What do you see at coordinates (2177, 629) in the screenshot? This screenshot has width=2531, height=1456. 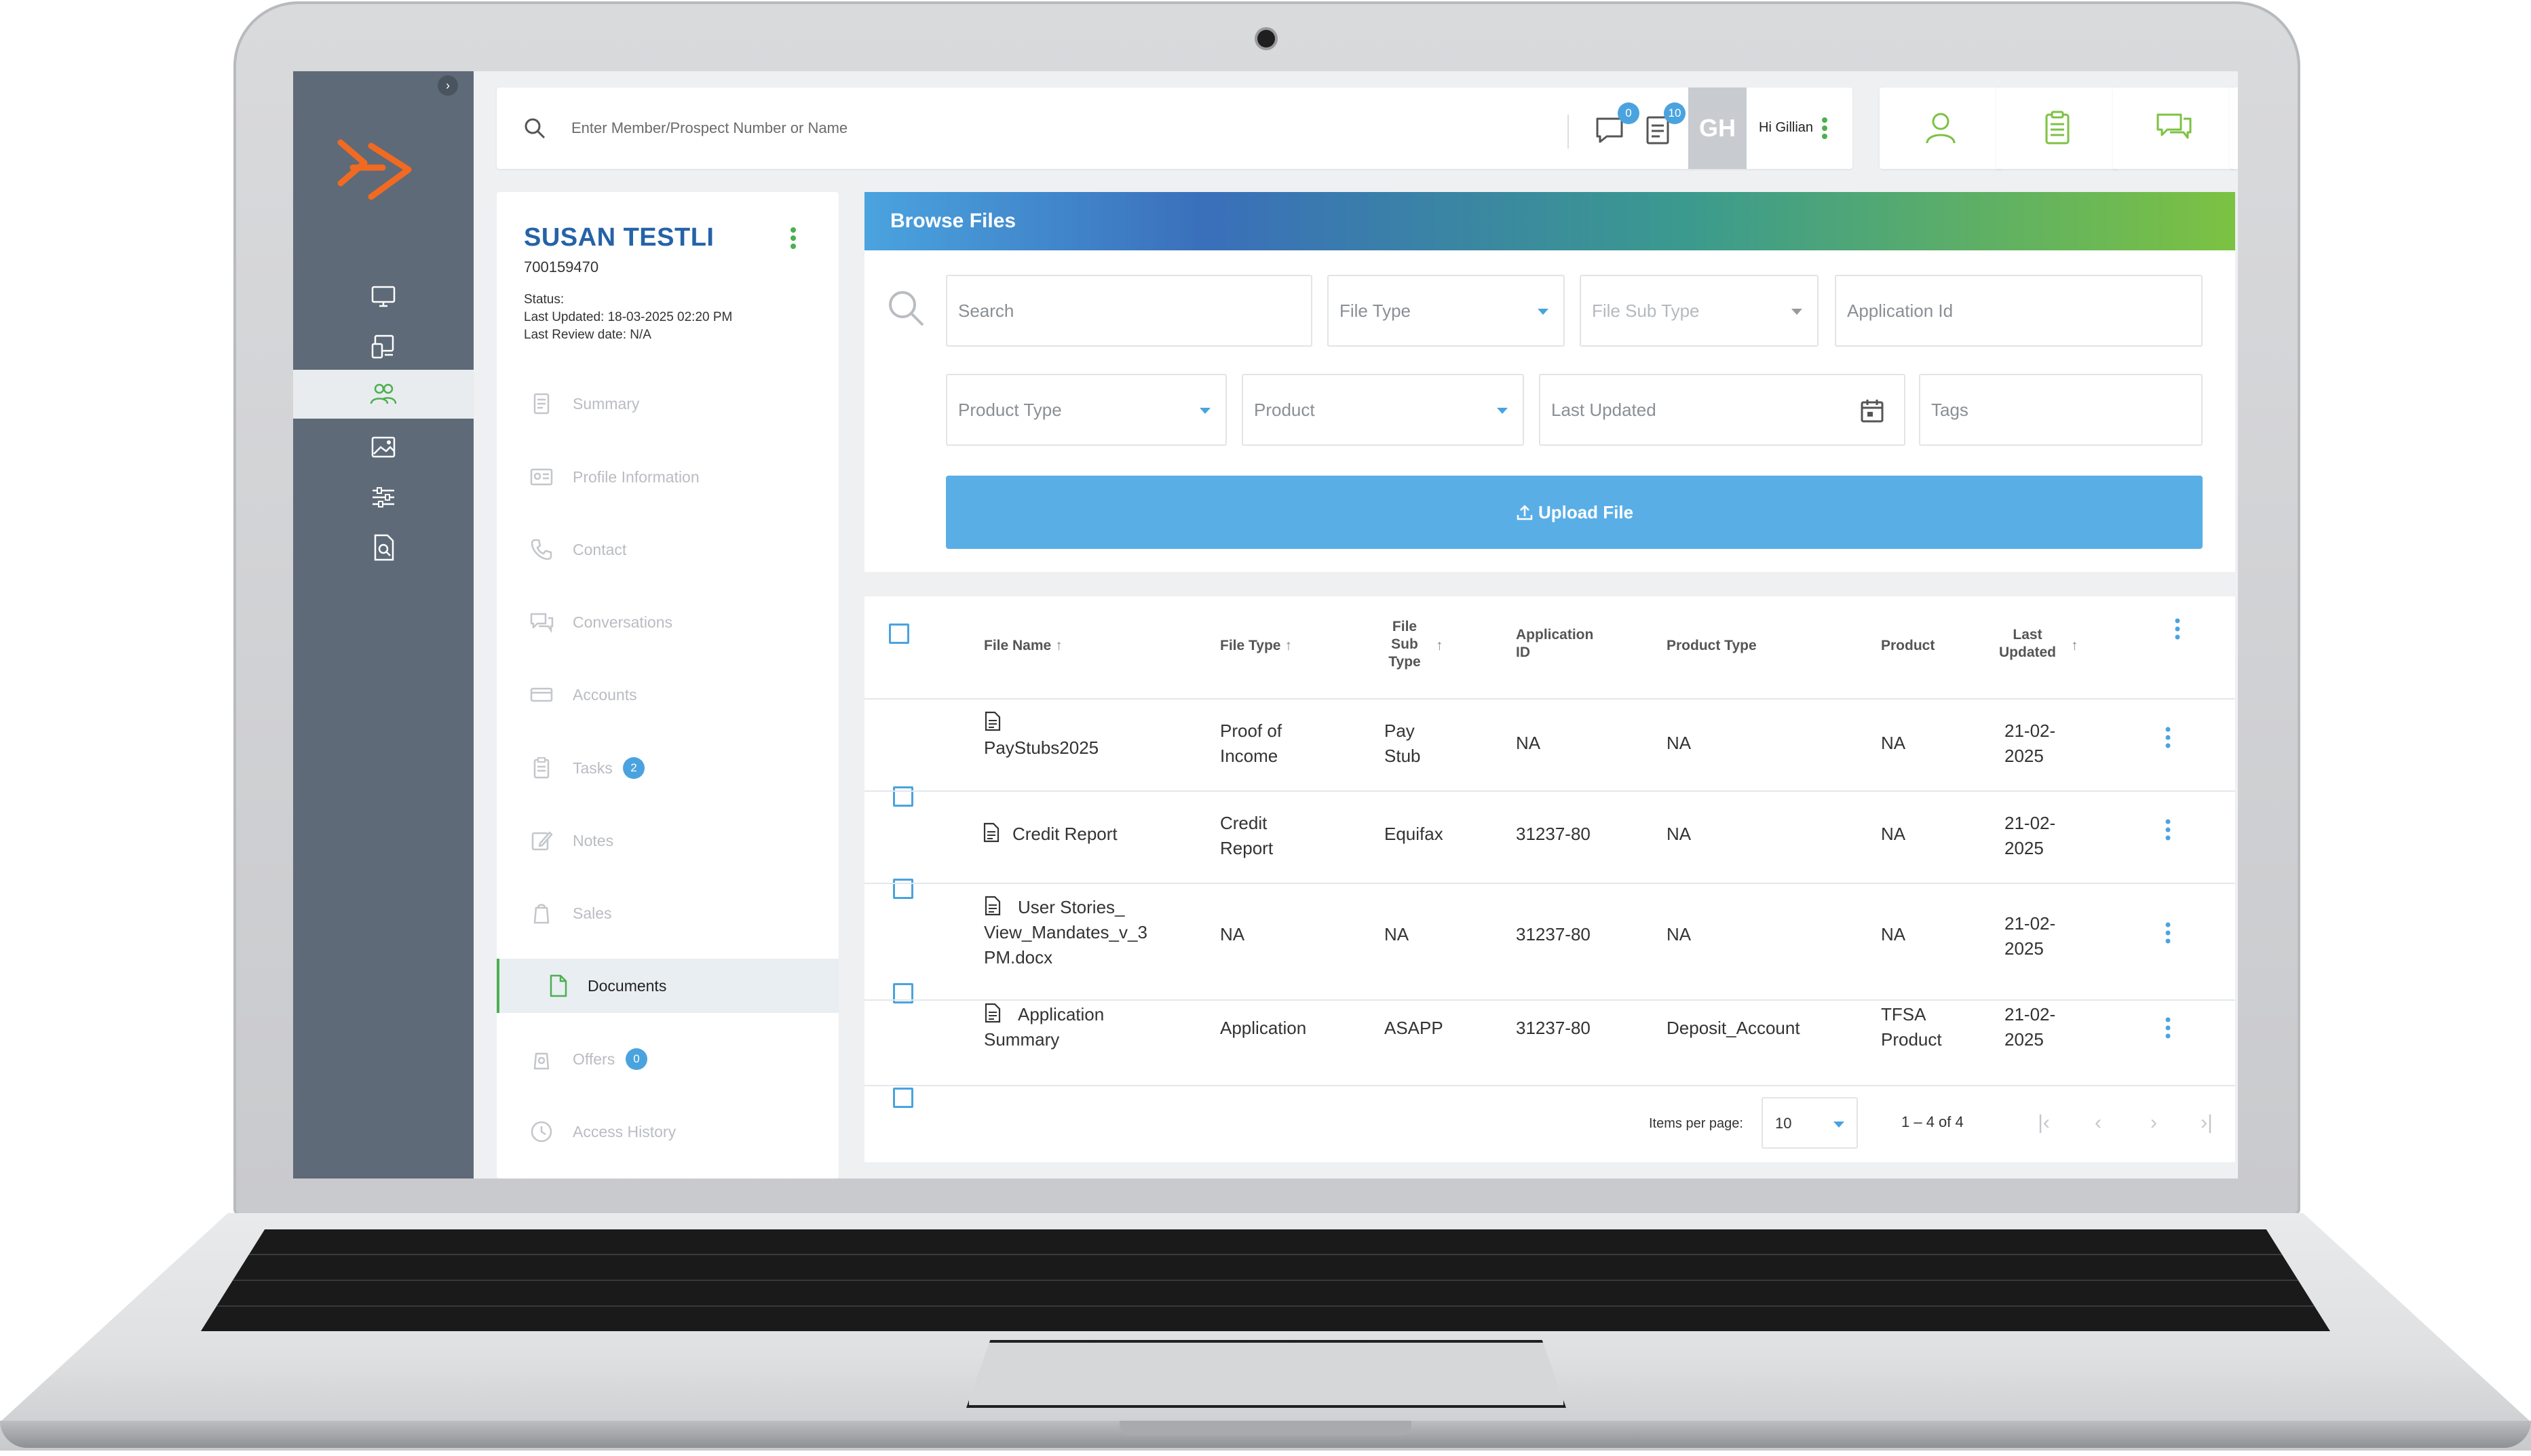 I see `table-options-icon` at bounding box center [2177, 629].